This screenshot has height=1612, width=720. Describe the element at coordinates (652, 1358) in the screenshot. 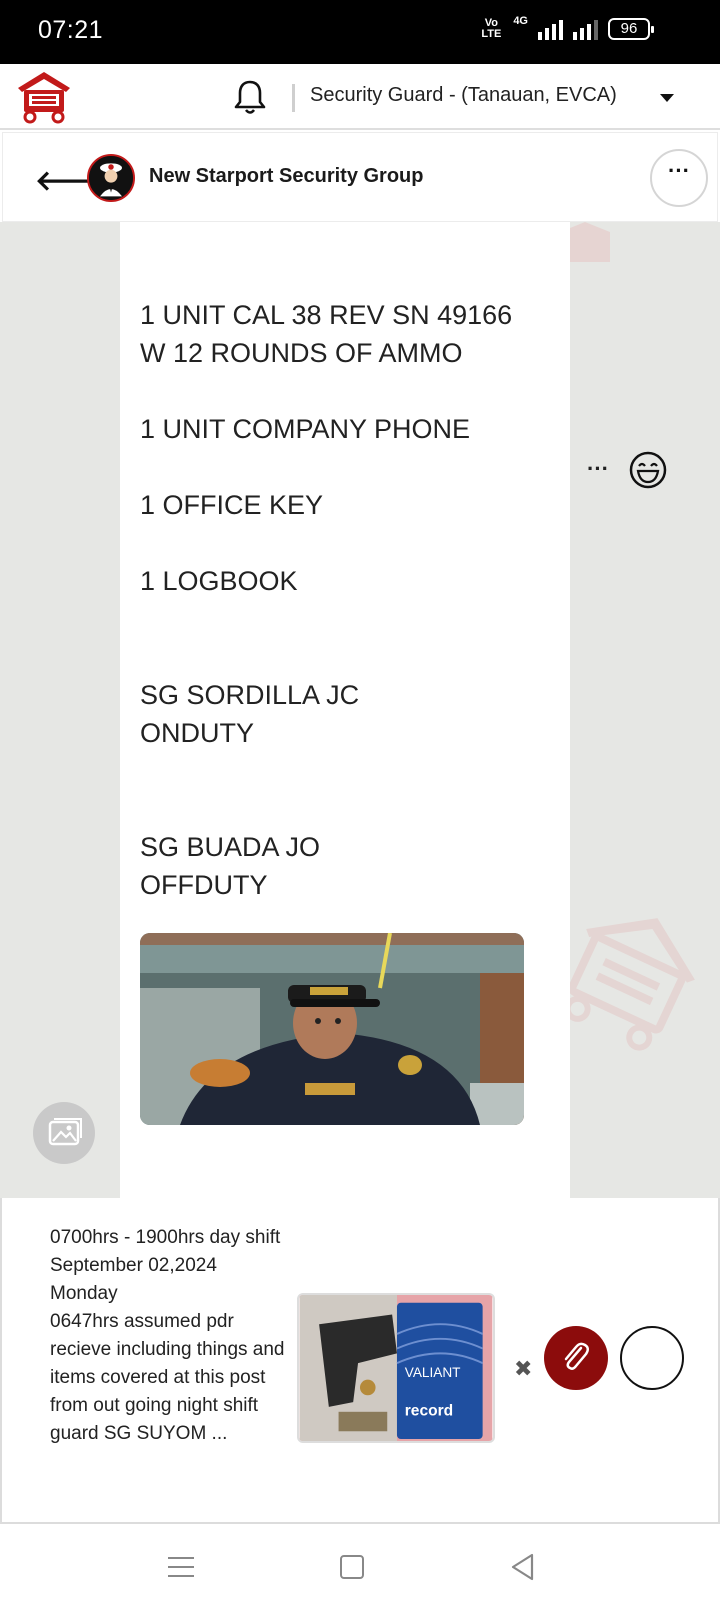

I see `send-button` at that location.